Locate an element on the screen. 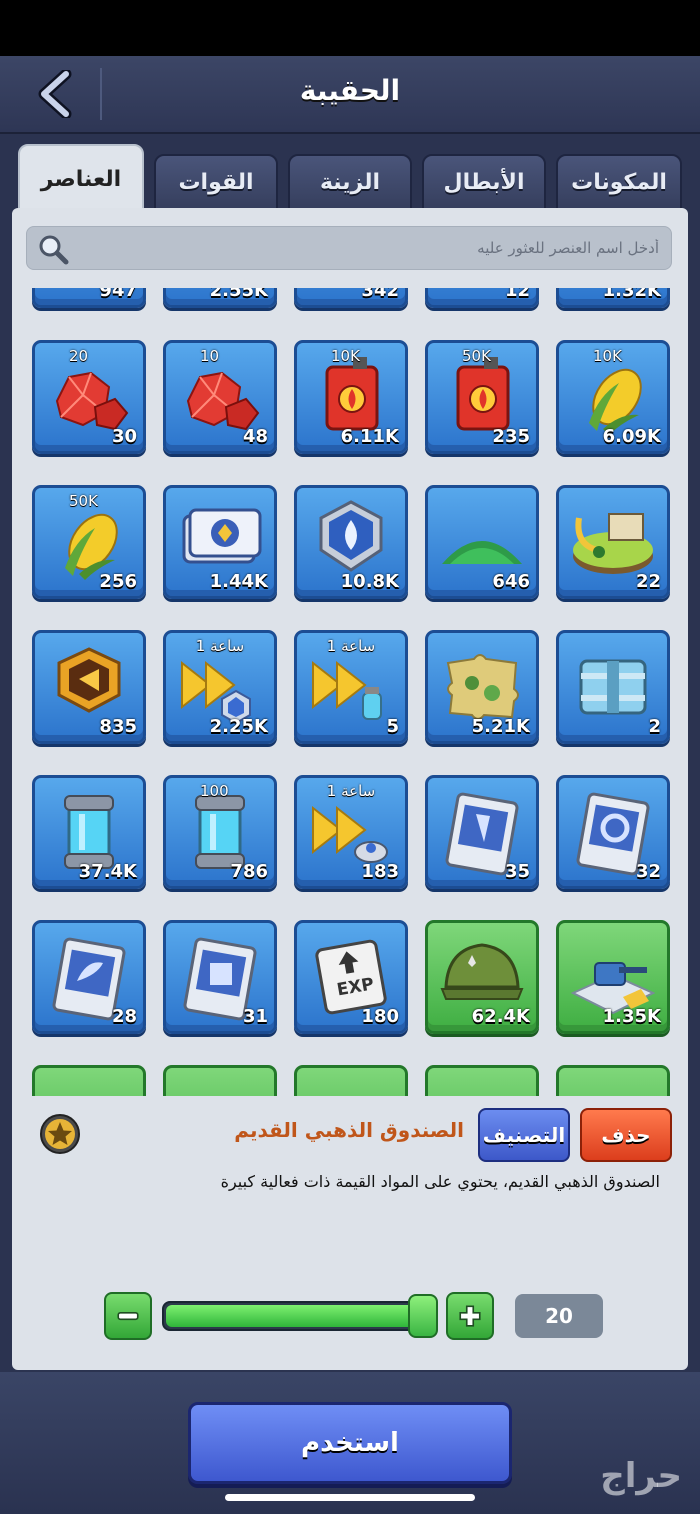  star-icon is located at coordinates (60, 1134).